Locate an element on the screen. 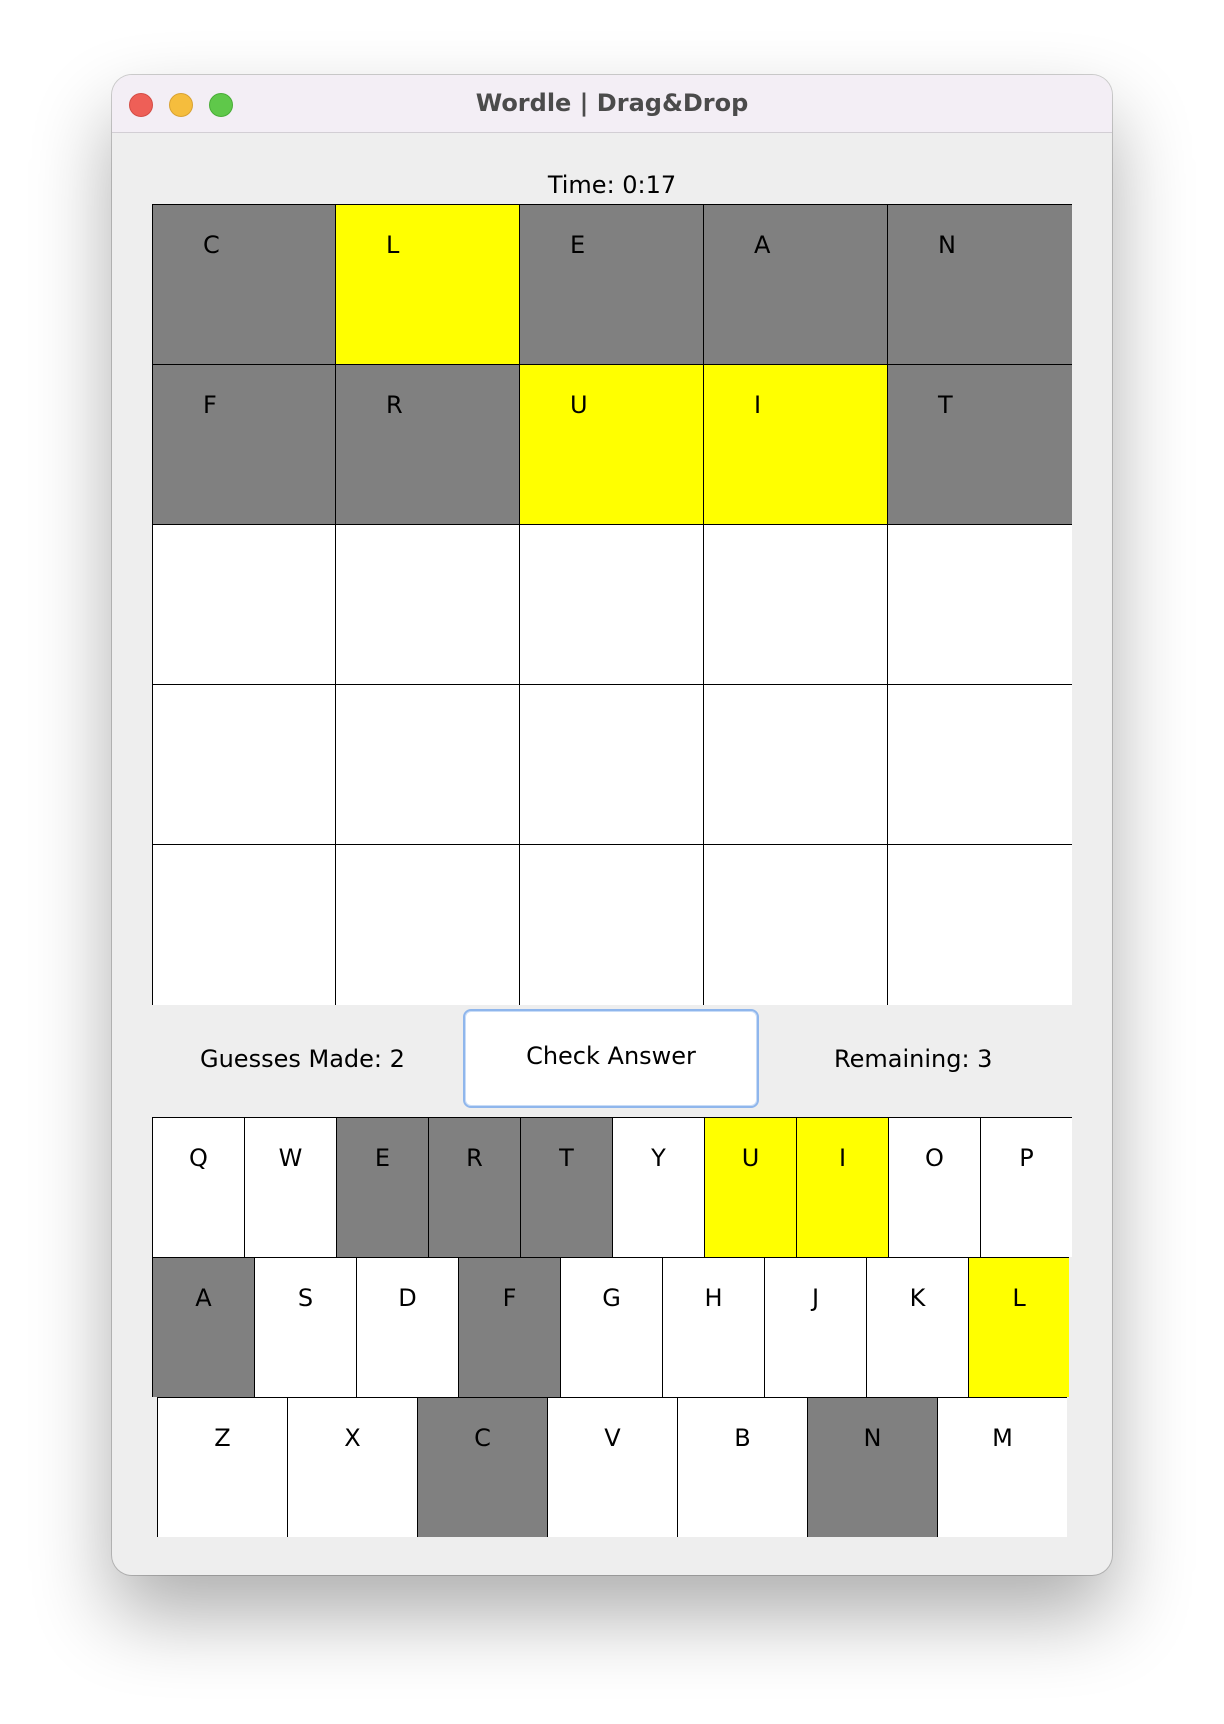 The height and width of the screenshot is (1724, 1224). key-label: U is located at coordinates (750, 1158).